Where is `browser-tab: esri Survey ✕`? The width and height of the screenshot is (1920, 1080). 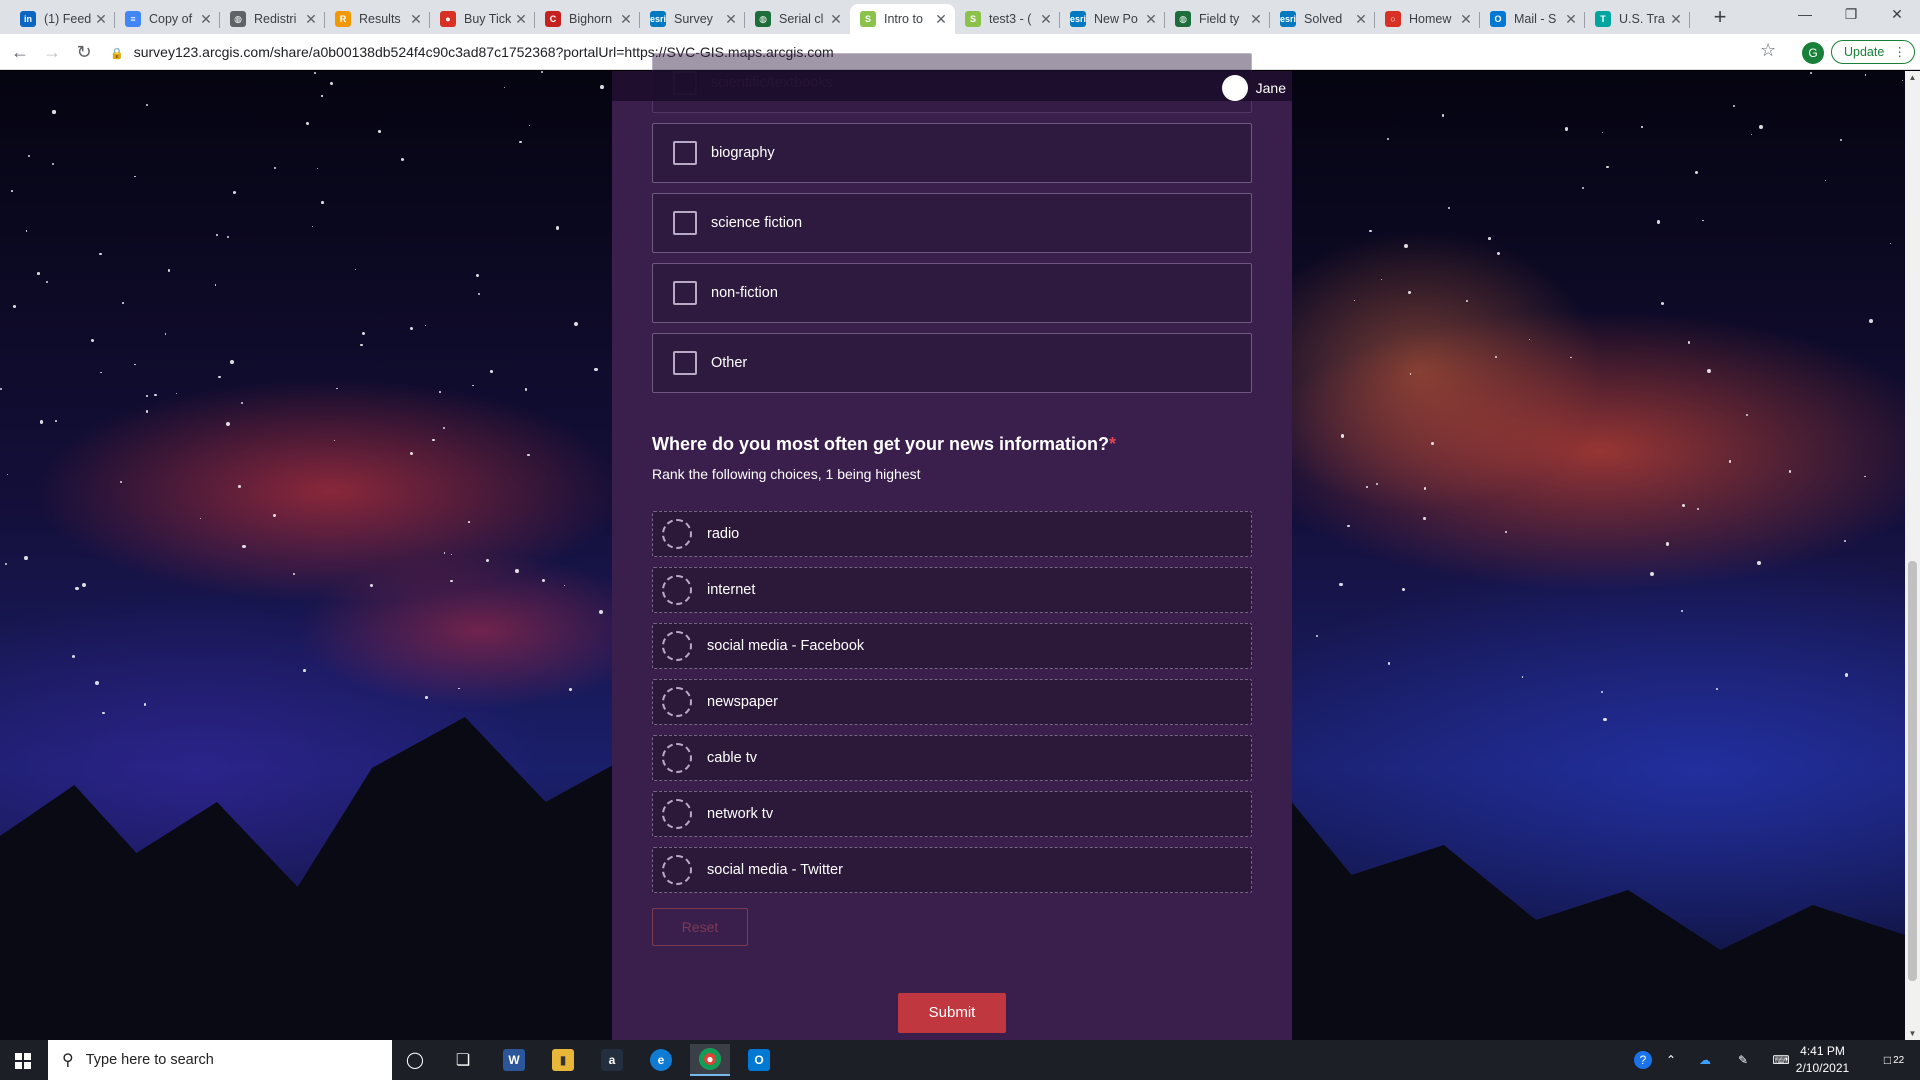 browser-tab: esri Survey ✕ is located at coordinates (692, 19).